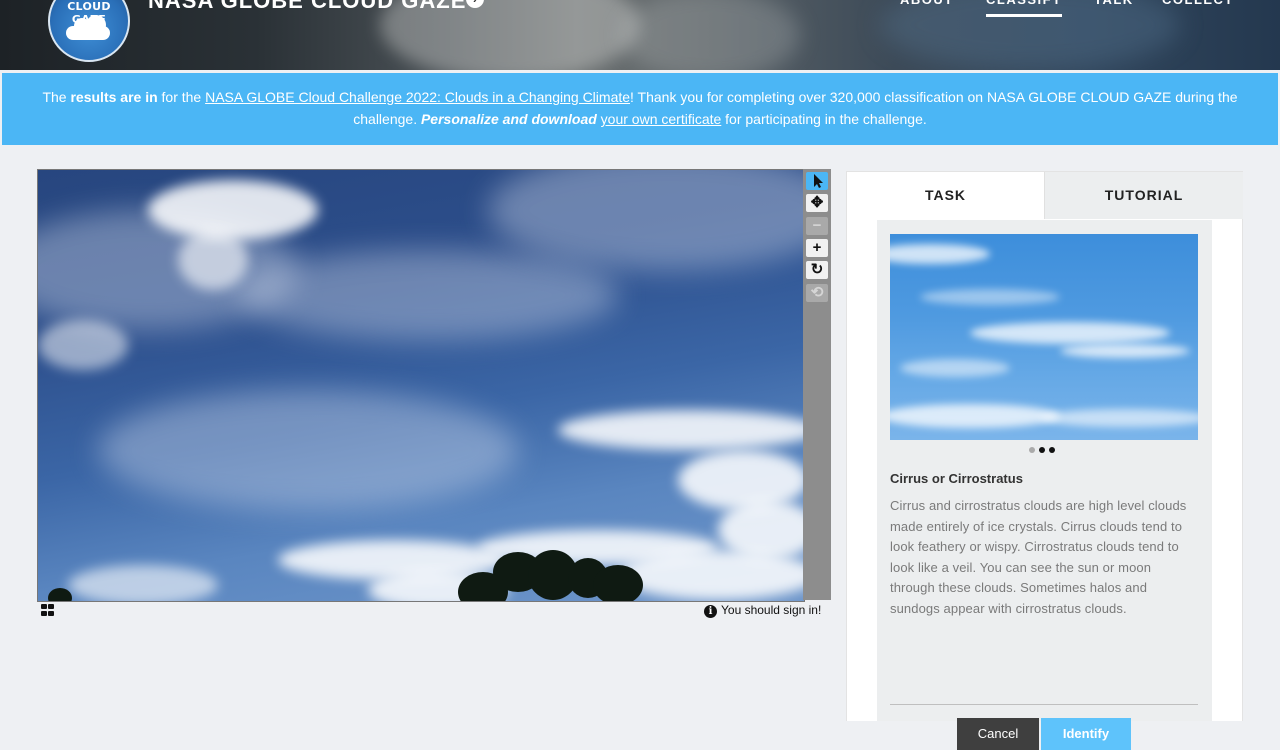 The width and height of the screenshot is (1280, 750). What do you see at coordinates (1024, 8) in the screenshot?
I see `nav-classify: CLASSIFY` at bounding box center [1024, 8].